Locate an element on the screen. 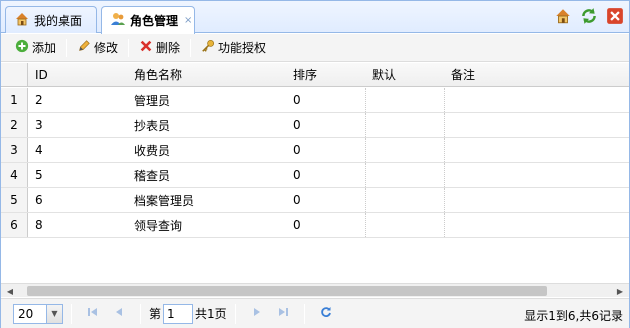 The height and width of the screenshot is (328, 630). cell-name: 领导查询 is located at coordinates (158, 225).